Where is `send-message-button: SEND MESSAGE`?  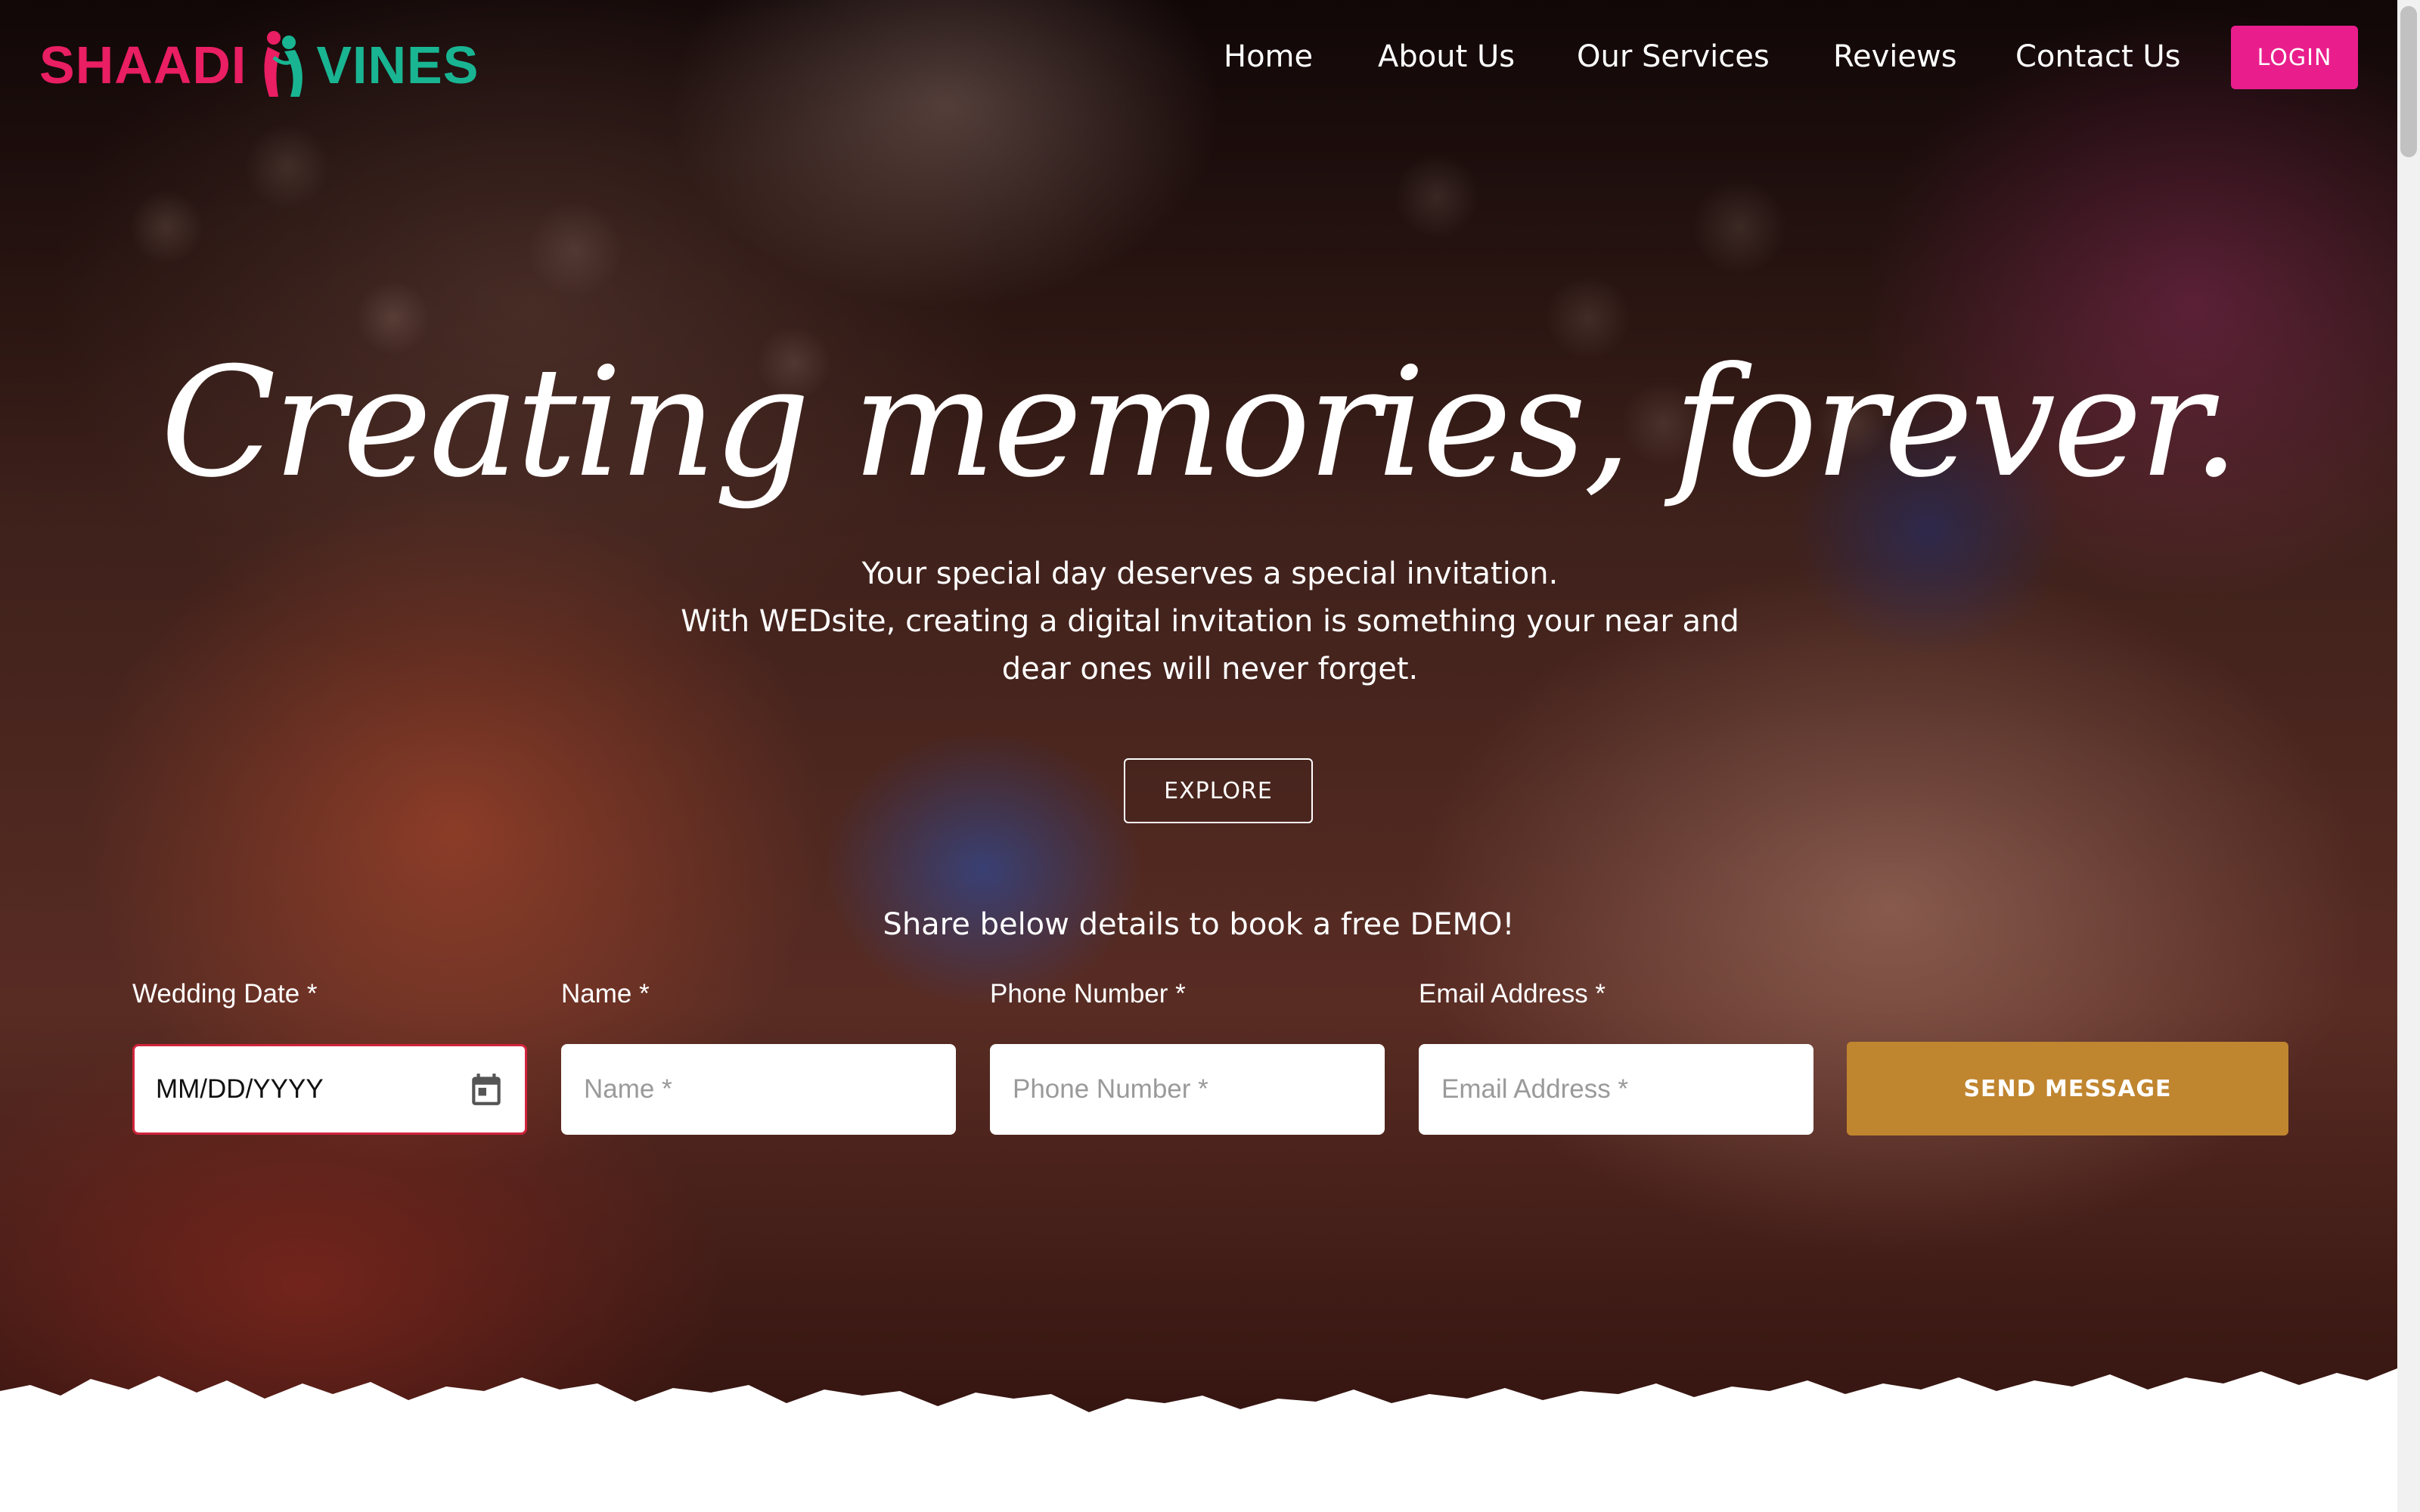
send-message-button: SEND MESSAGE is located at coordinates (2067, 1089).